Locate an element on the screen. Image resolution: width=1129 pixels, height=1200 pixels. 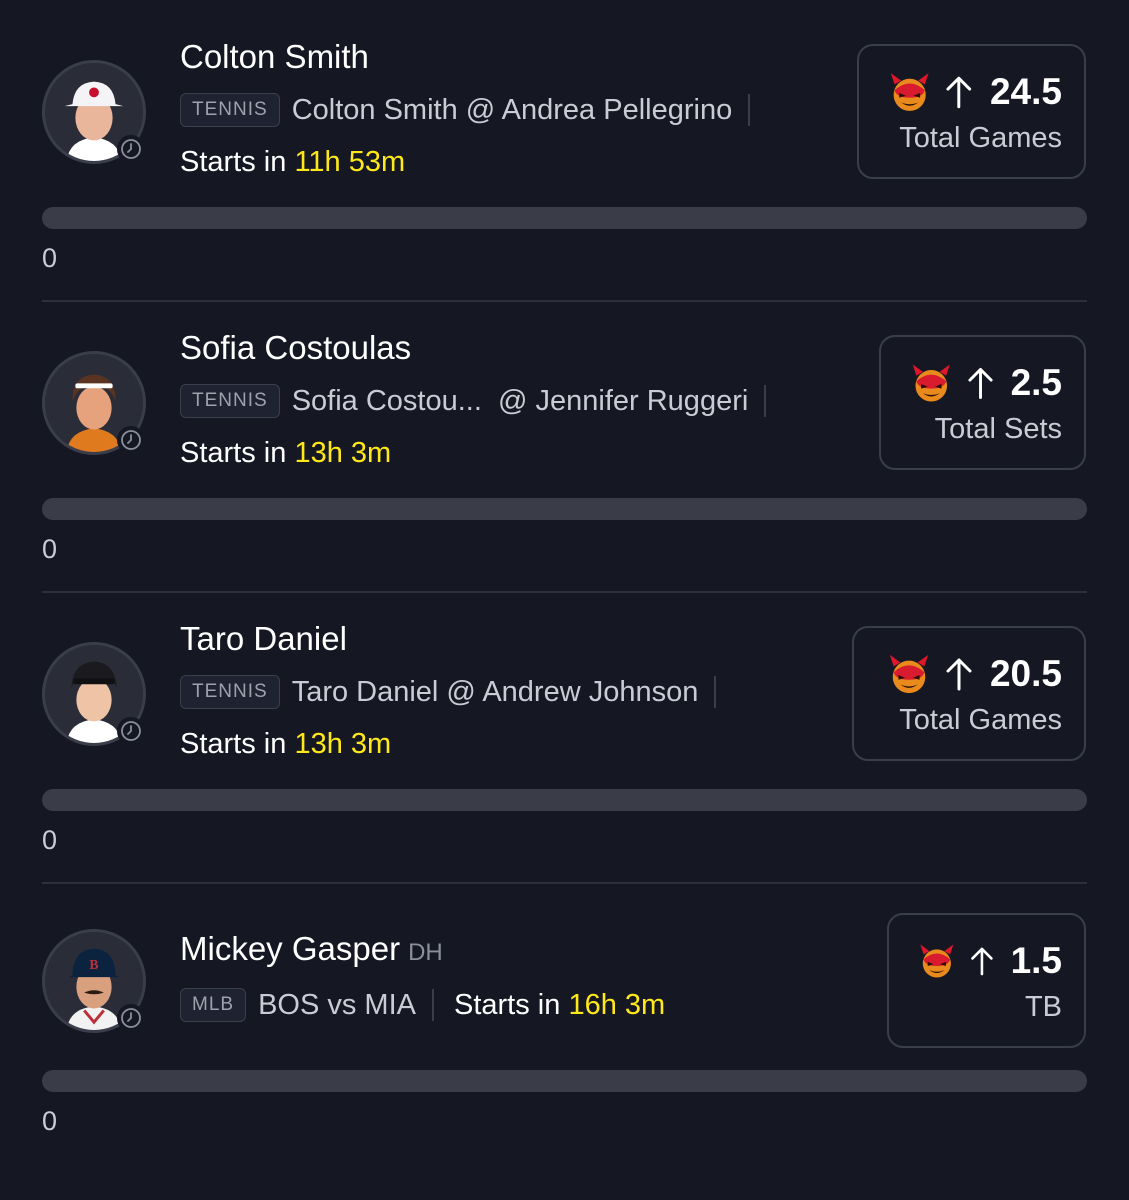
player-name: Mickey Gasper DH is located at coordinates (311, 949).